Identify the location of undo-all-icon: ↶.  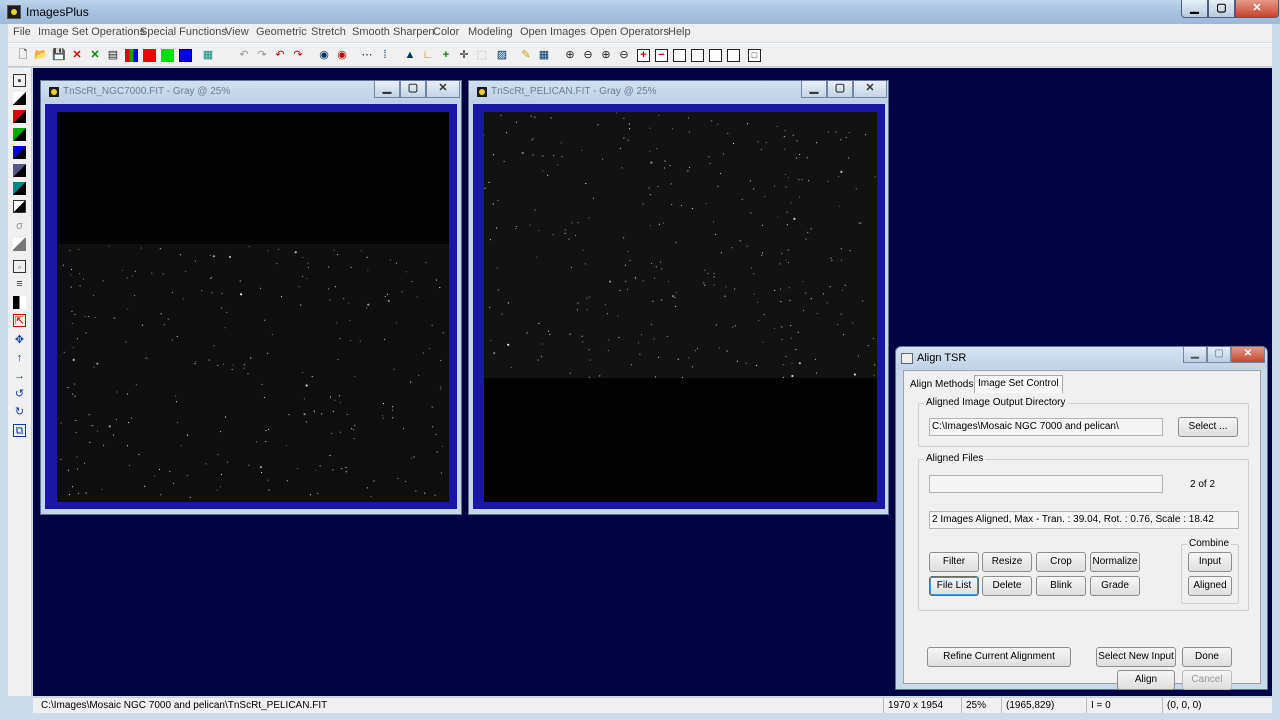
(280, 56).